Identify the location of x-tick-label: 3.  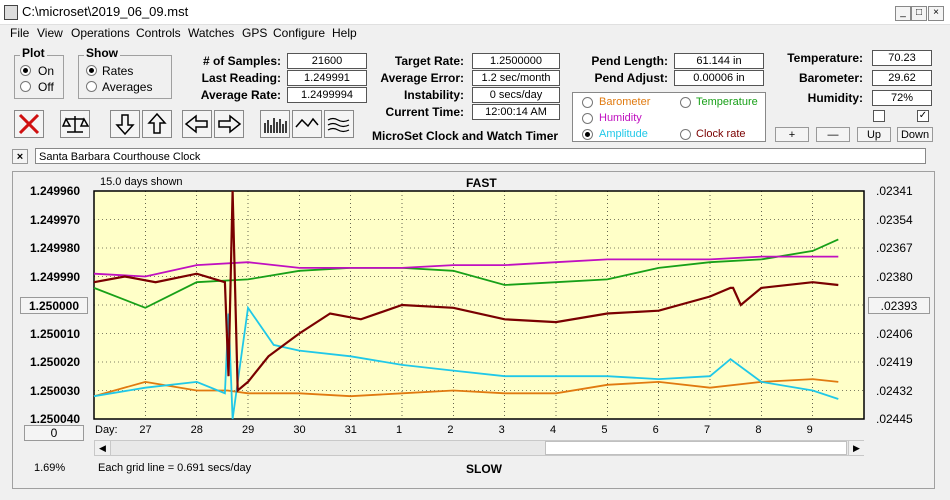
(501, 430).